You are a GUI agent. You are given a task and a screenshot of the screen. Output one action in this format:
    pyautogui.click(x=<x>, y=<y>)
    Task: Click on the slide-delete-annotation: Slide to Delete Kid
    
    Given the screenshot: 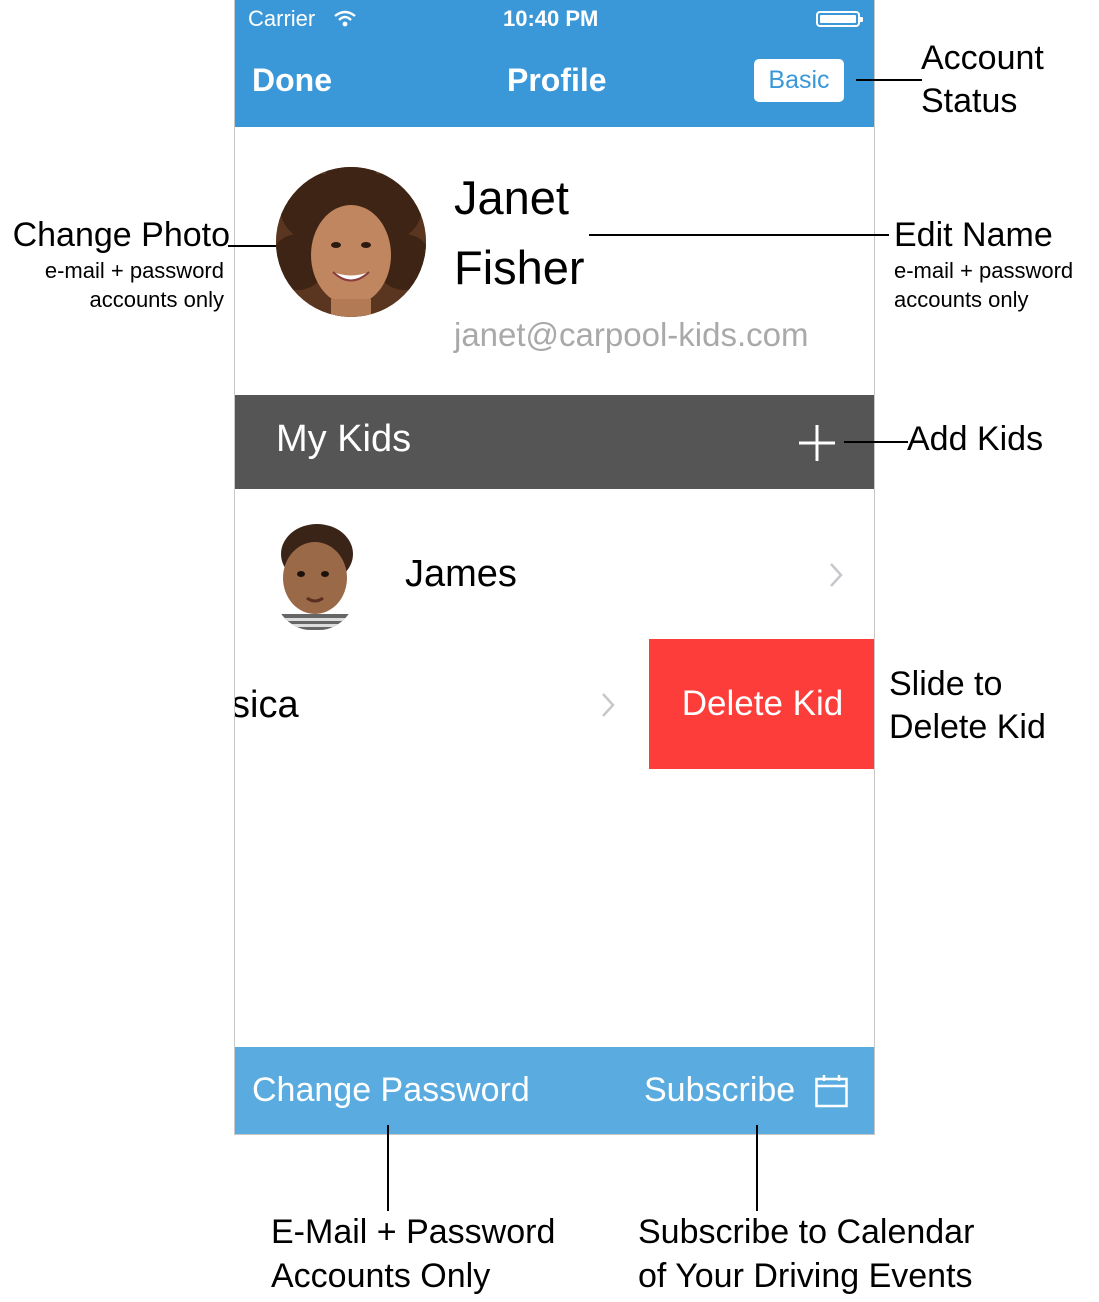 What is the action you would take?
    pyautogui.click(x=967, y=706)
    